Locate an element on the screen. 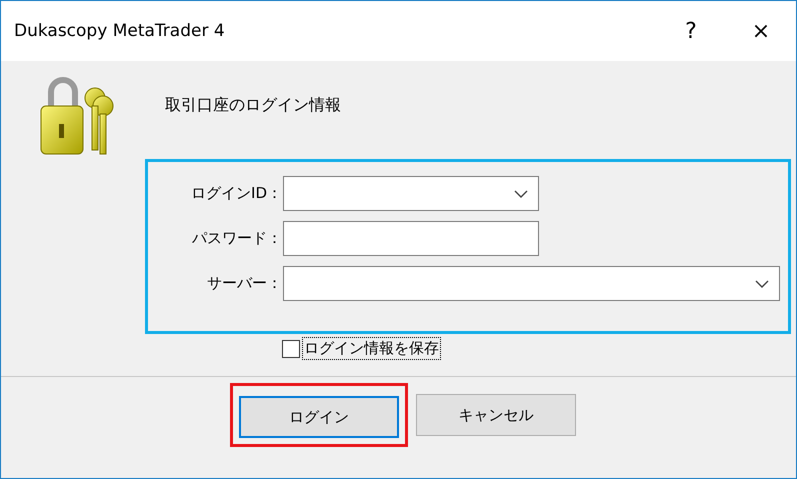 This screenshot has height=479, width=797. login-button: ログイン is located at coordinates (319, 417).